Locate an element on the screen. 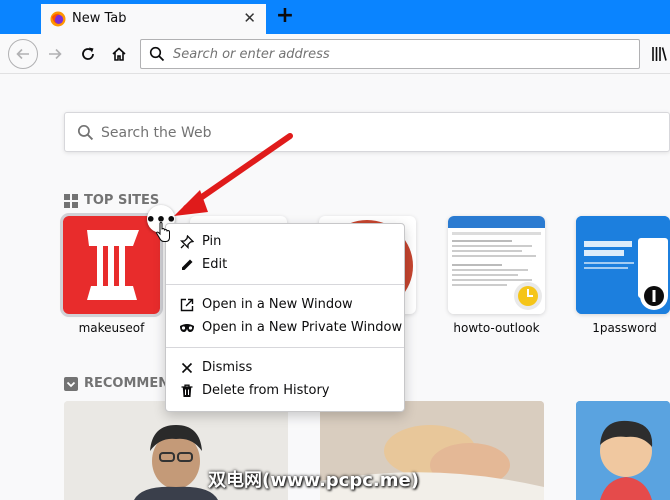 The image size is (670, 500). menu-item-dismiss: Dismiss is located at coordinates (285, 367).